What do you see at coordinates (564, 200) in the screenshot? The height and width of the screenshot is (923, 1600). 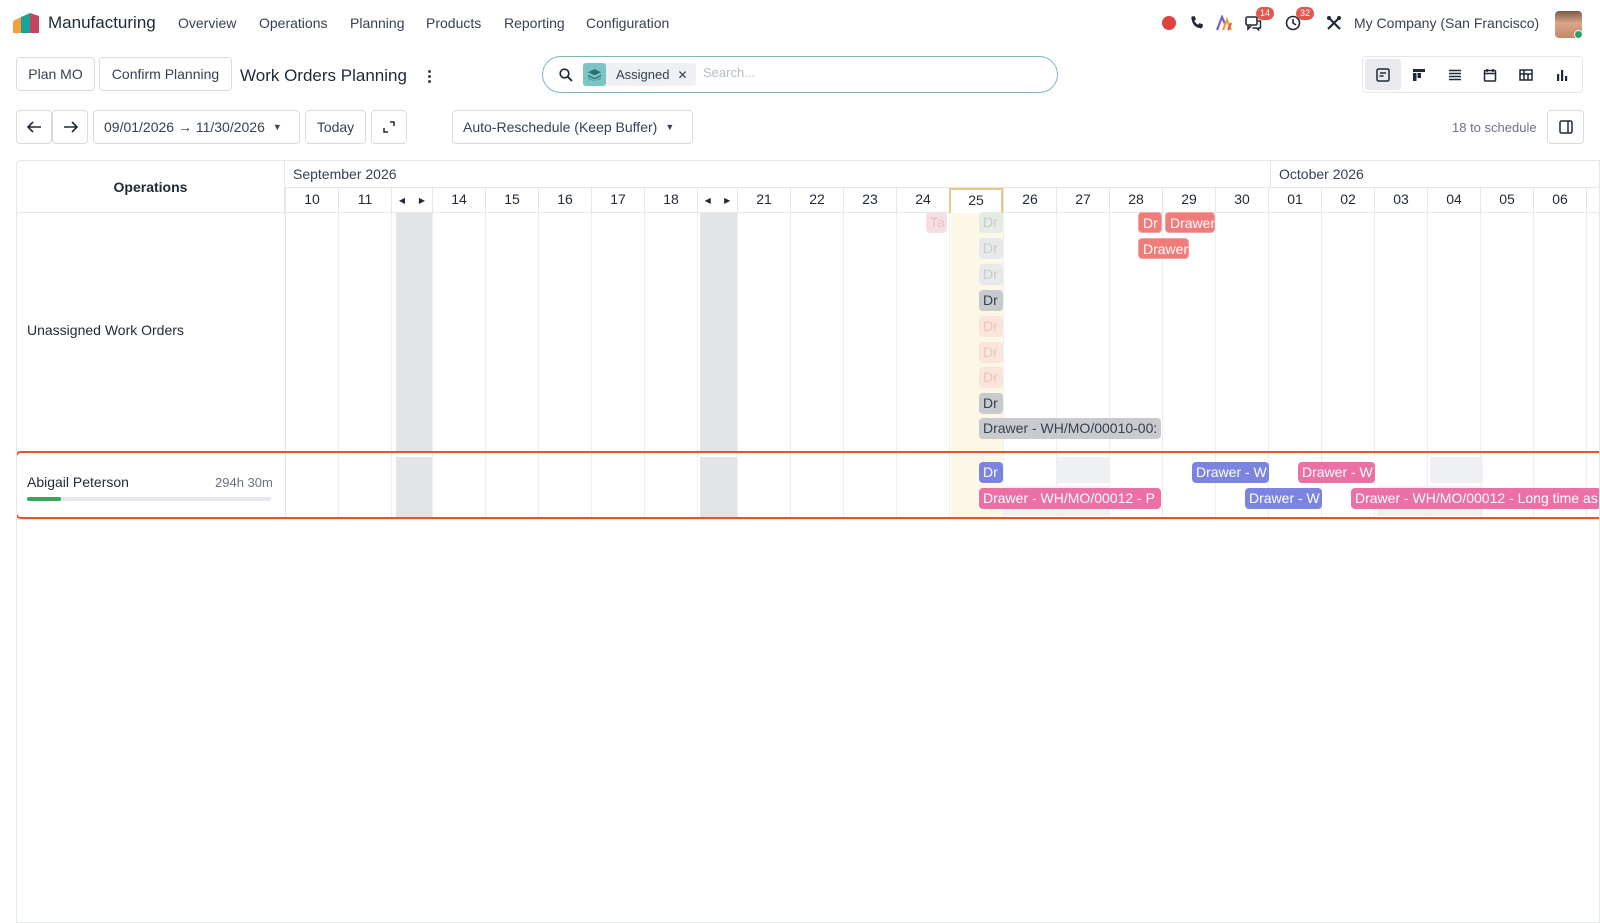 I see `day-header: 16` at bounding box center [564, 200].